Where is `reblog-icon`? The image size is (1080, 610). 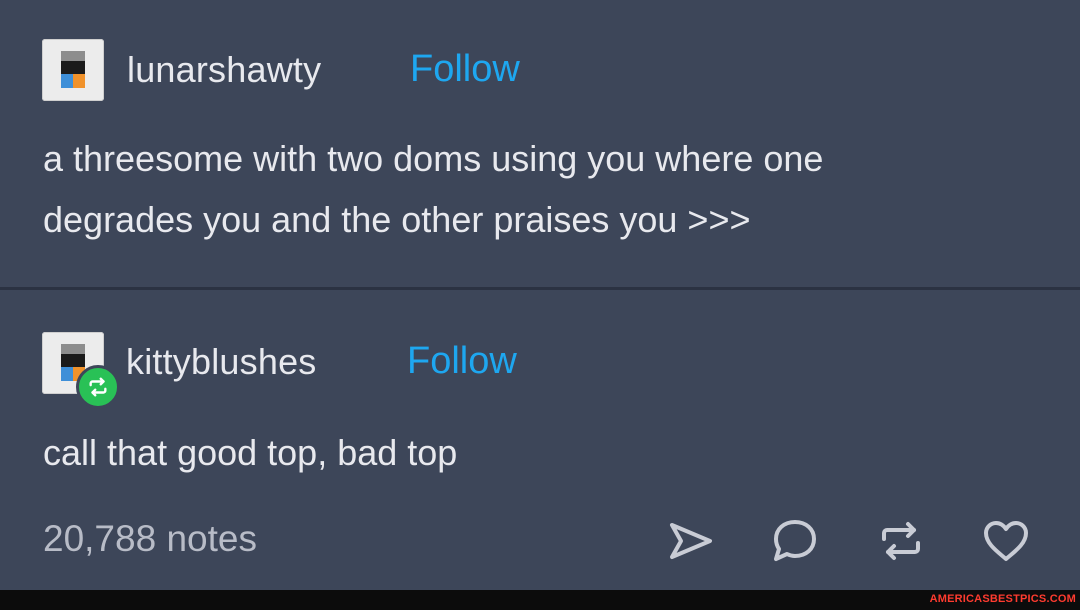
reblog-icon is located at coordinates (901, 541).